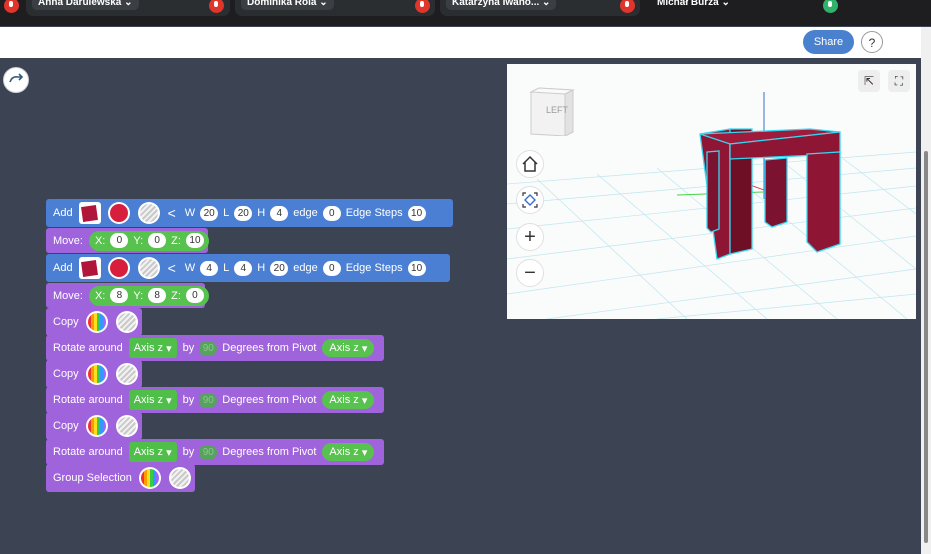 Image resolution: width=931 pixels, height=554 pixels. Describe the element at coordinates (279, 268) in the screenshot. I see `height-input: 20` at that location.